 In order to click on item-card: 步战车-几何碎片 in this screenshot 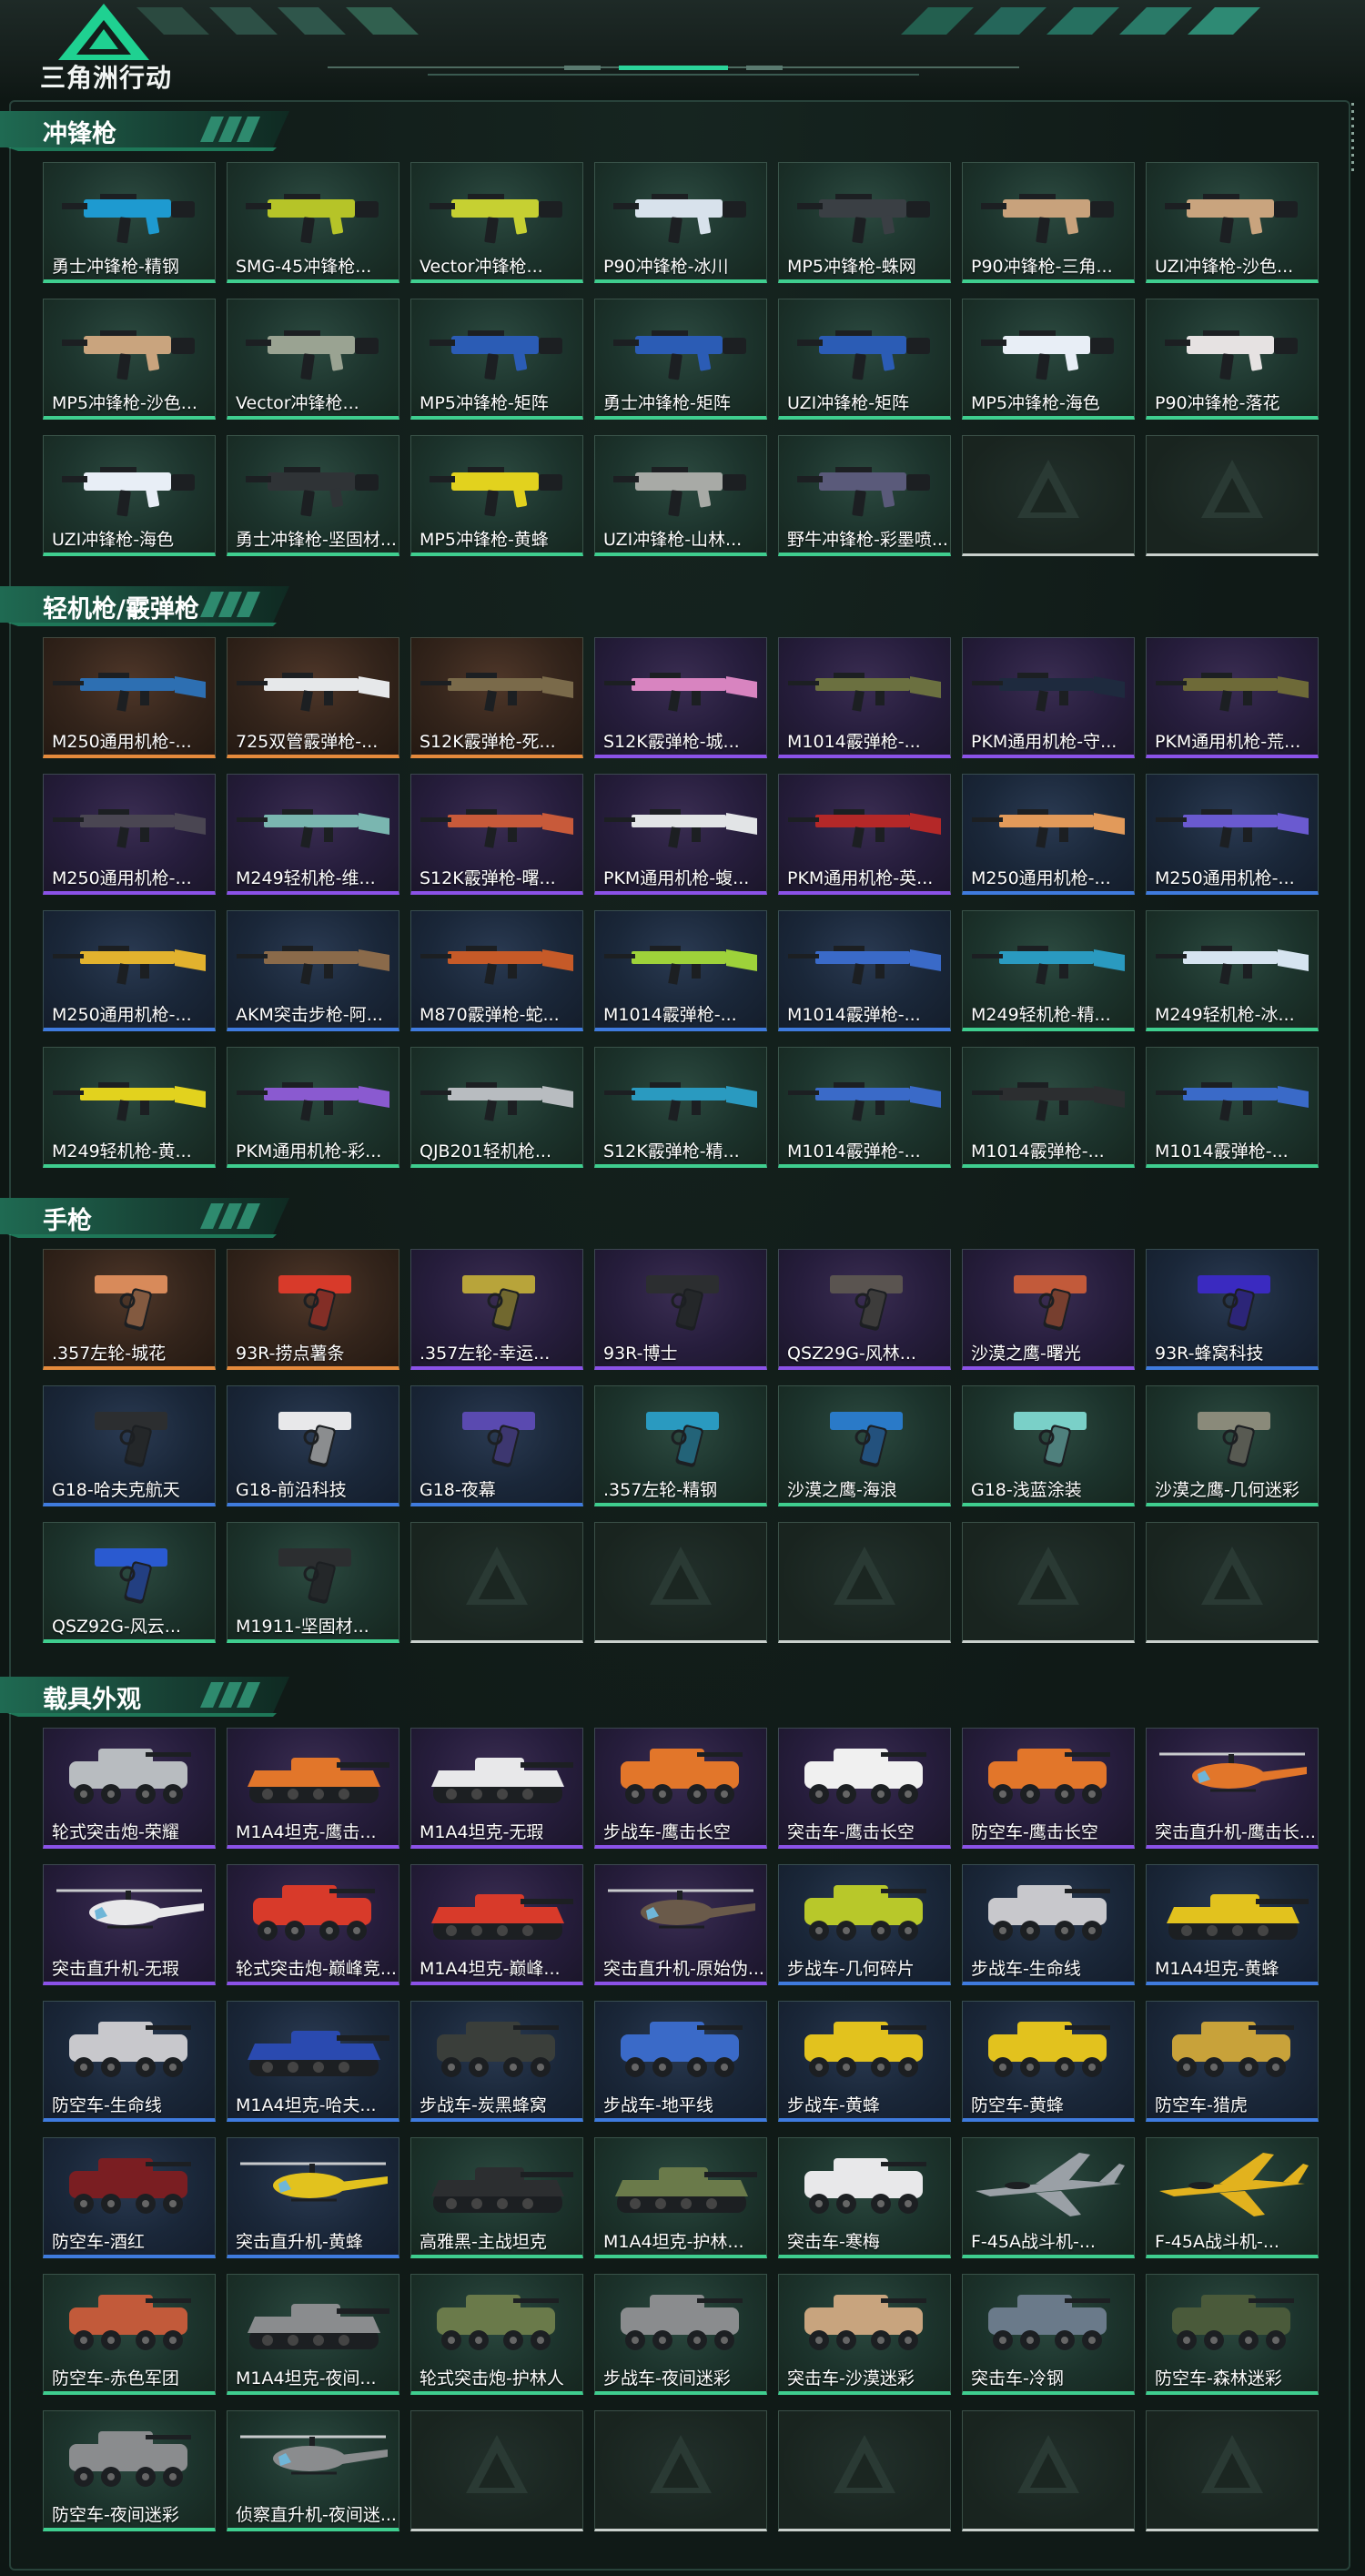, I will do `click(865, 1925)`.